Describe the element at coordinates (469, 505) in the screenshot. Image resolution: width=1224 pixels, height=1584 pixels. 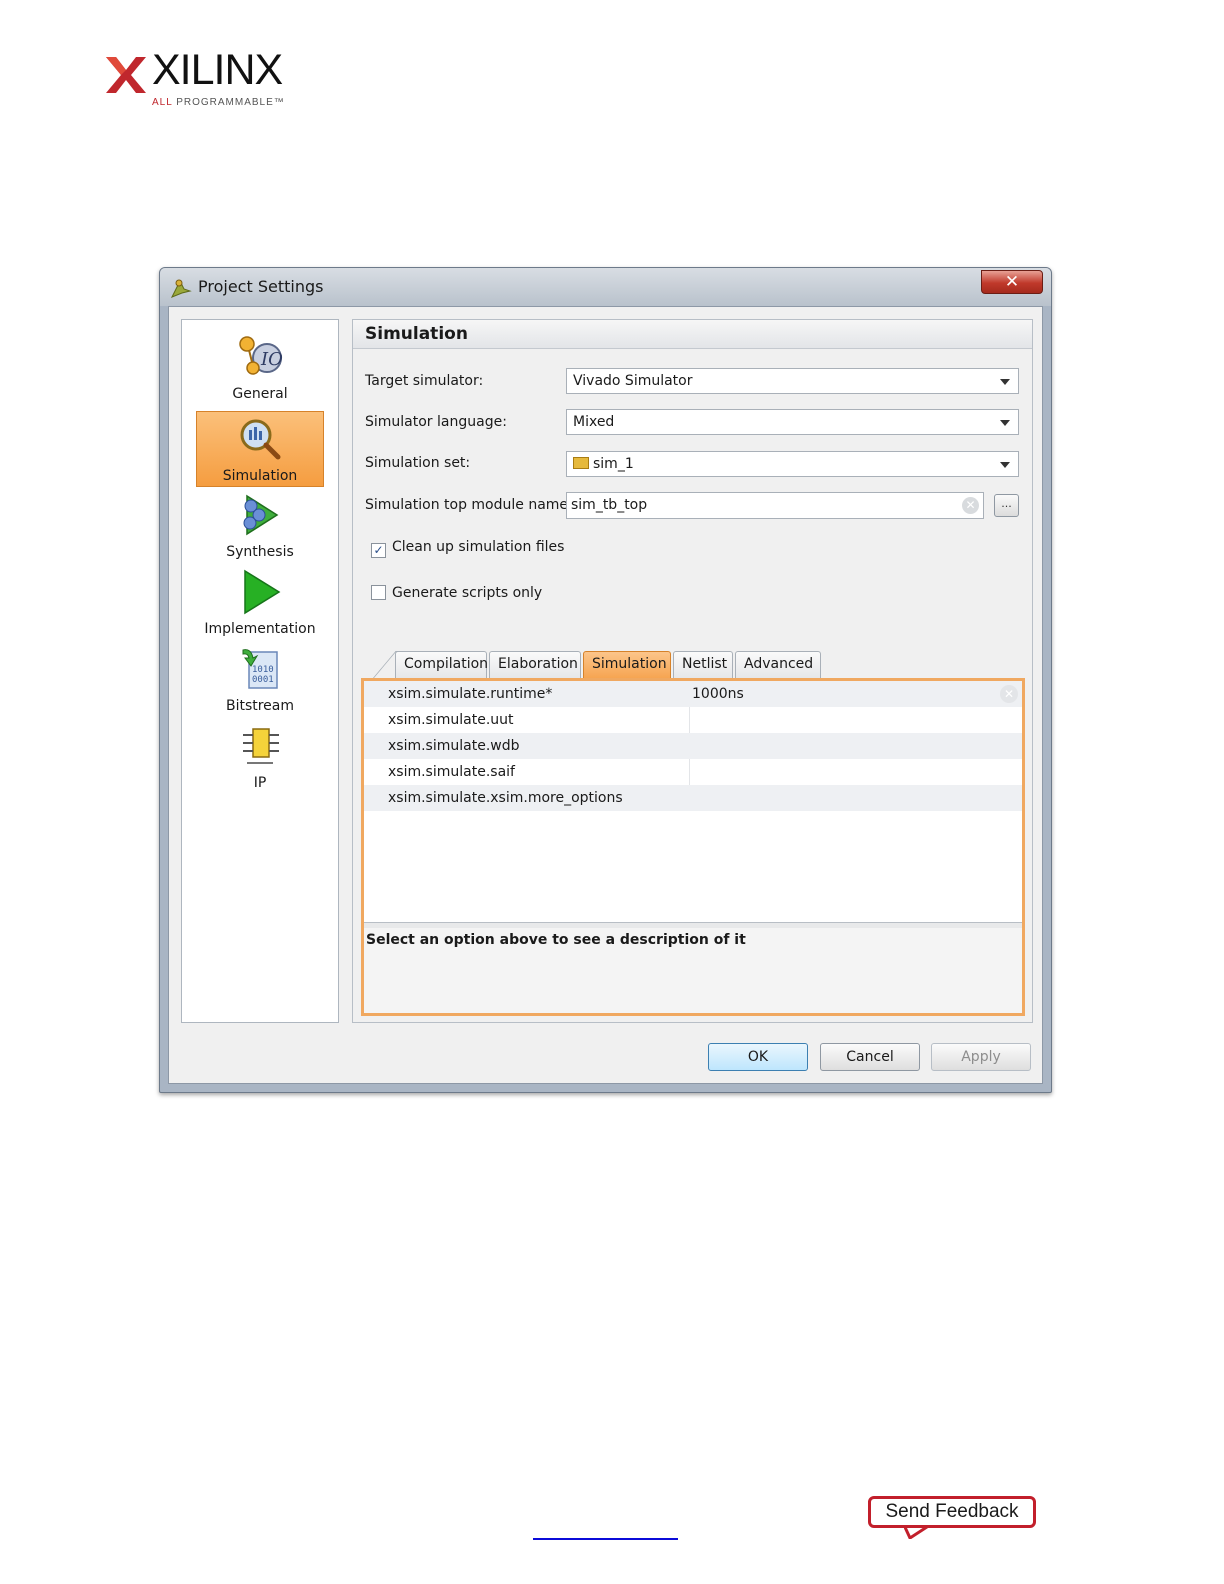
I see `top-module-label: Simulation top module name:` at that location.